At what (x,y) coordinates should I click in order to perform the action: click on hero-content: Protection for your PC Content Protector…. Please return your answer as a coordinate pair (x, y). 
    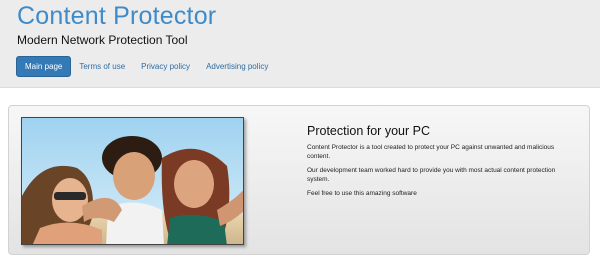
    Looking at the image, I should click on (443, 163).